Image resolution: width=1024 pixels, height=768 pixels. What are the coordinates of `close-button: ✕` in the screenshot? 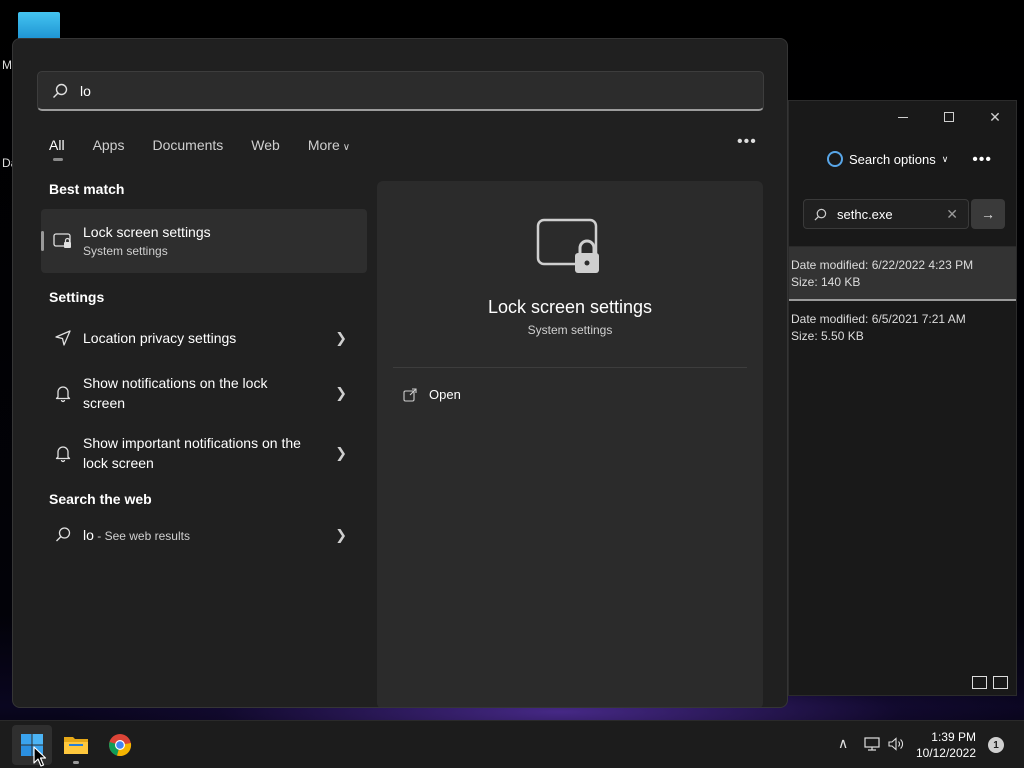 It's located at (995, 117).